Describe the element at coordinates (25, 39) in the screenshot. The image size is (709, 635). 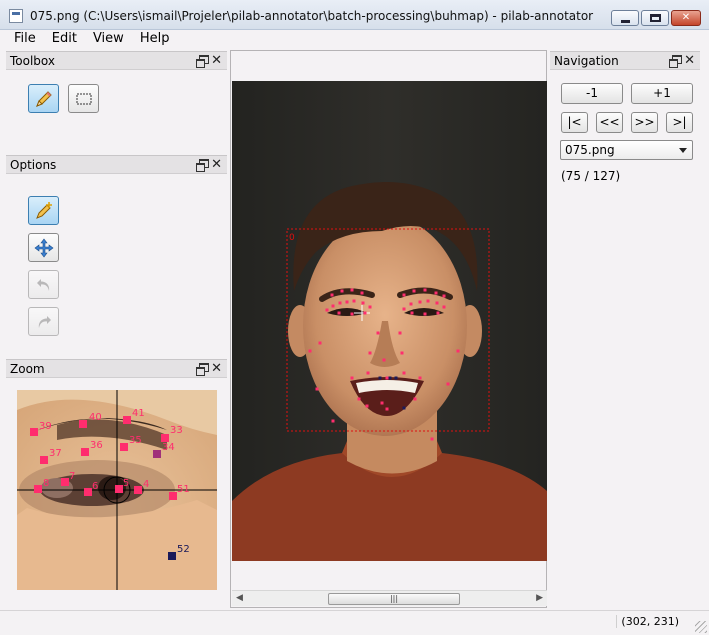
I see `menu-file: File` at that location.